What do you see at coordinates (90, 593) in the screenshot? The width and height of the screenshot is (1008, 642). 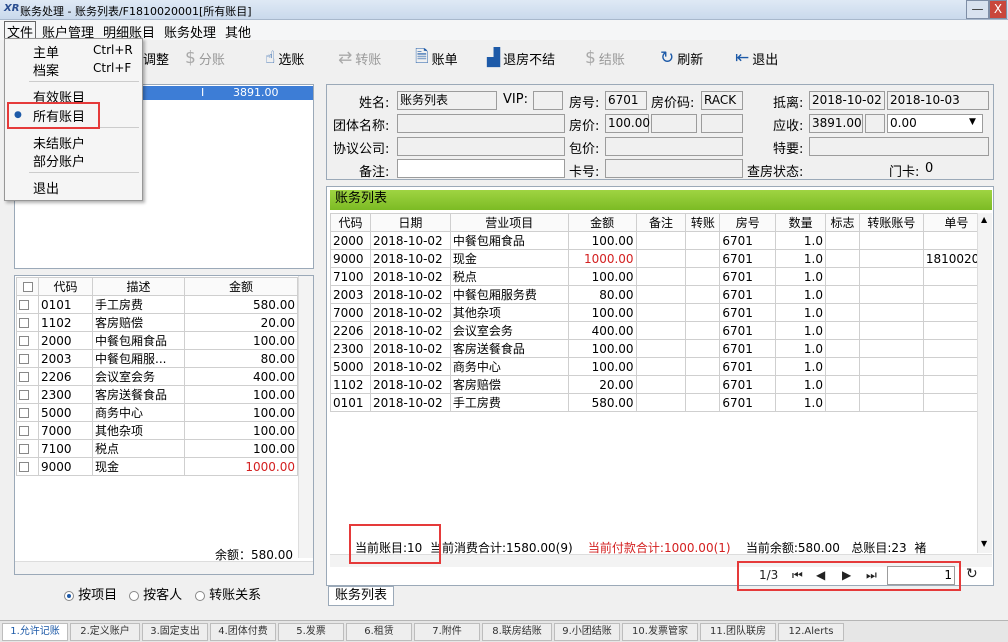 I see `radio-by-item: 按项目` at bounding box center [90, 593].